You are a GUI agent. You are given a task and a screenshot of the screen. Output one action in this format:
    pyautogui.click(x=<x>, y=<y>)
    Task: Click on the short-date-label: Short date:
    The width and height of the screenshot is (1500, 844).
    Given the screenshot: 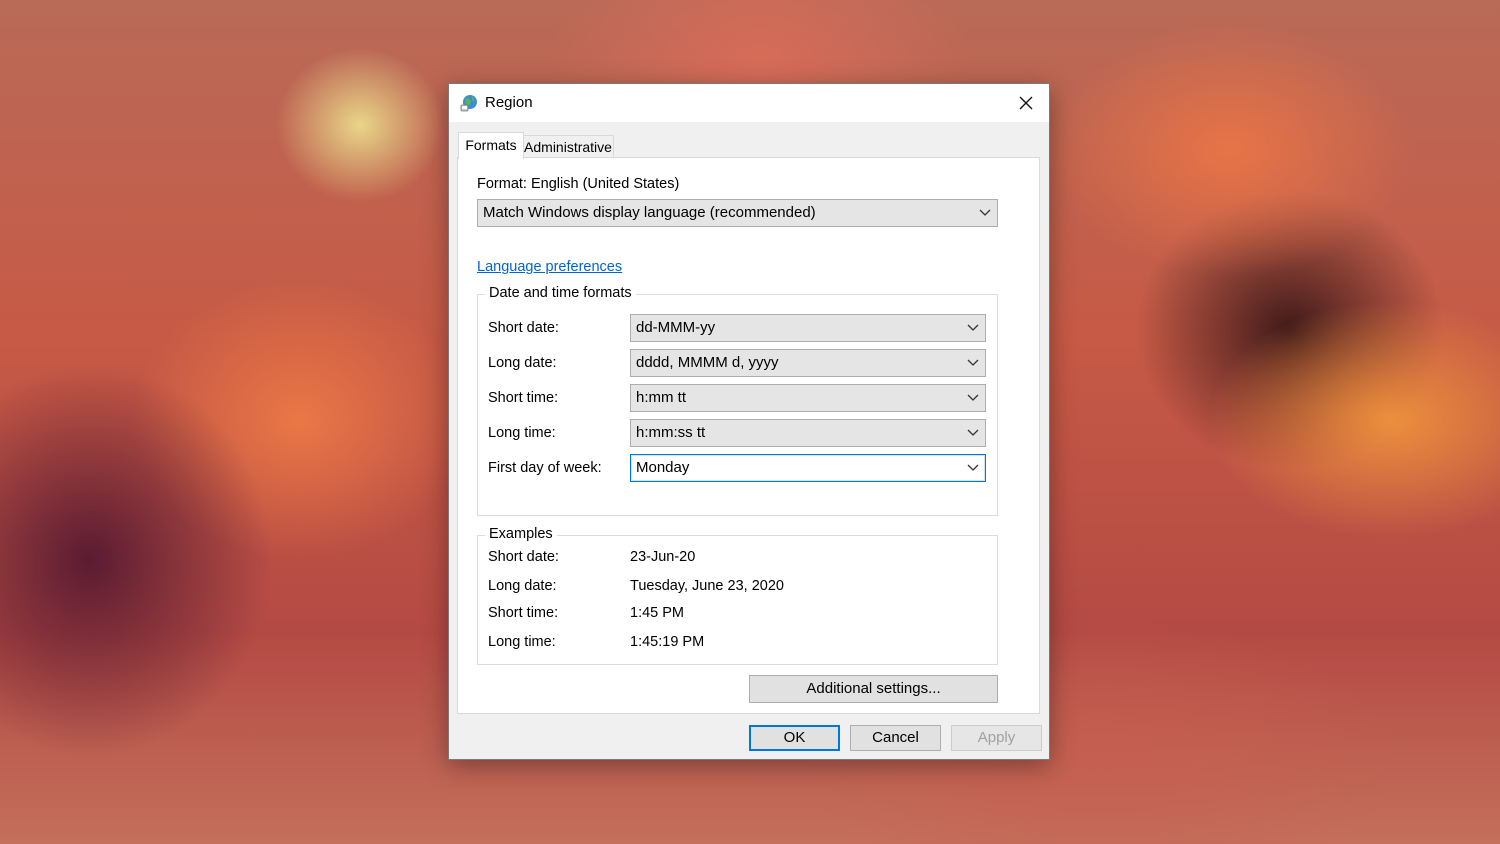 What is the action you would take?
    pyautogui.click(x=523, y=328)
    